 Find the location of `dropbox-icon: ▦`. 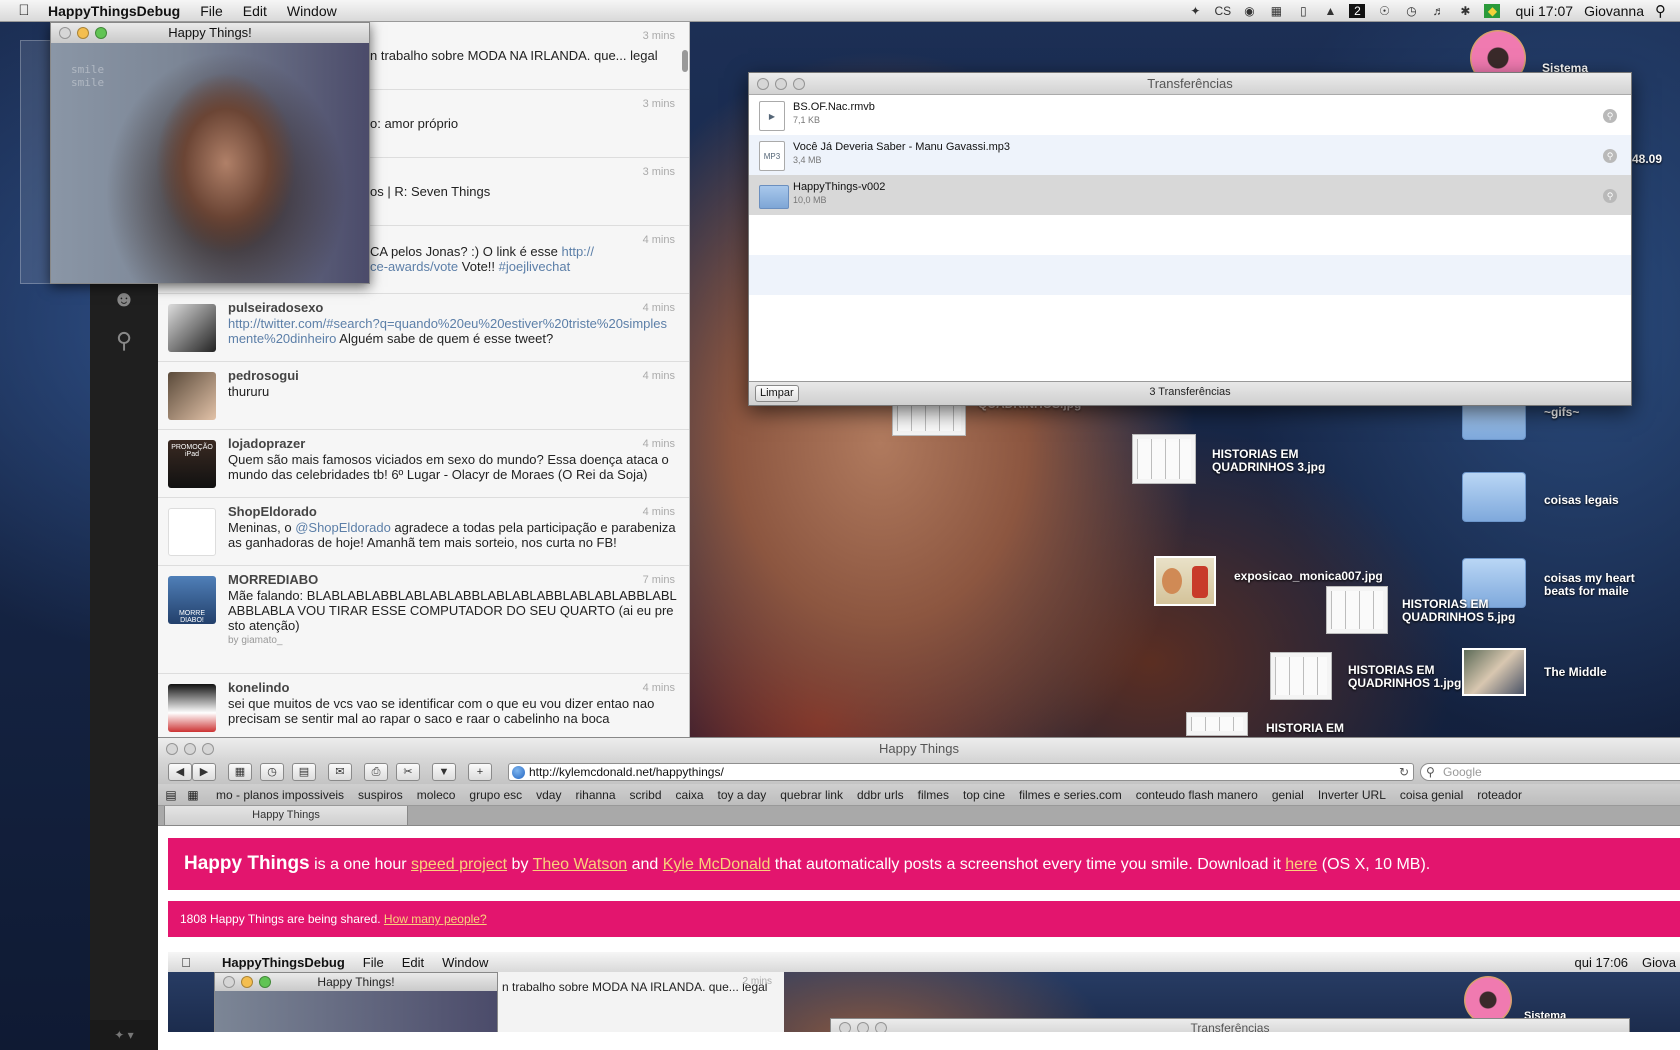

dropbox-icon: ▦ is located at coordinates (1276, 11).